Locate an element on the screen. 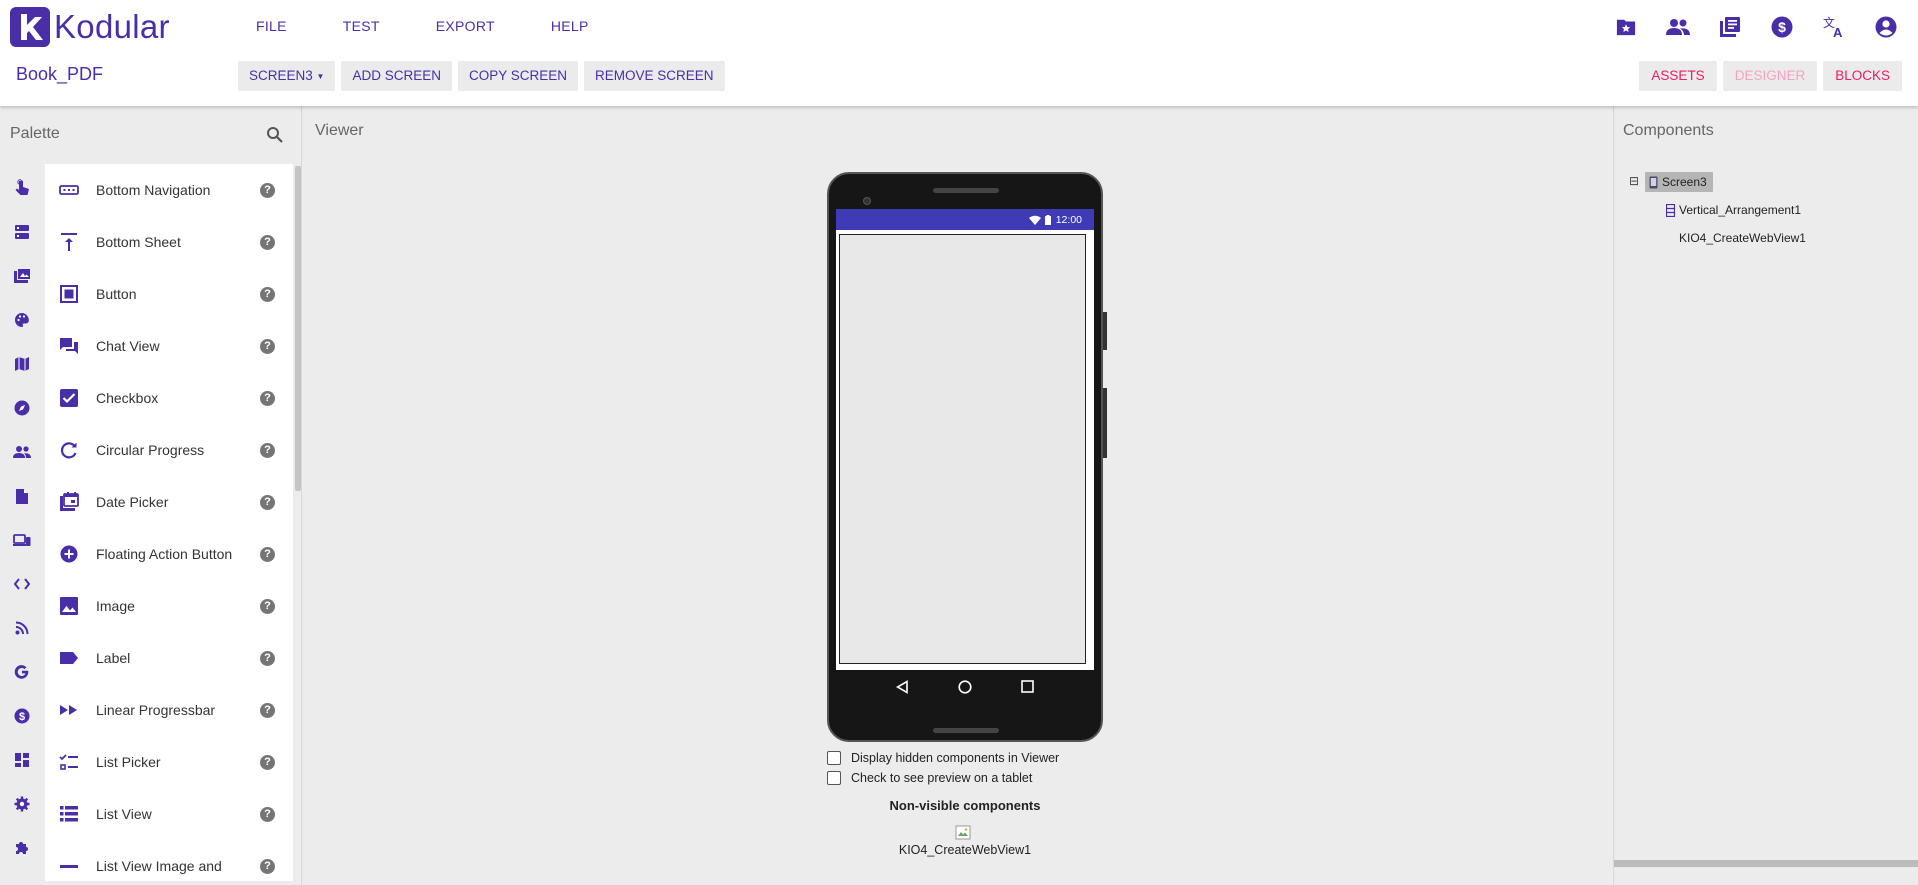 The width and height of the screenshot is (1918, 885). folder-star-icon is located at coordinates (1626, 27).